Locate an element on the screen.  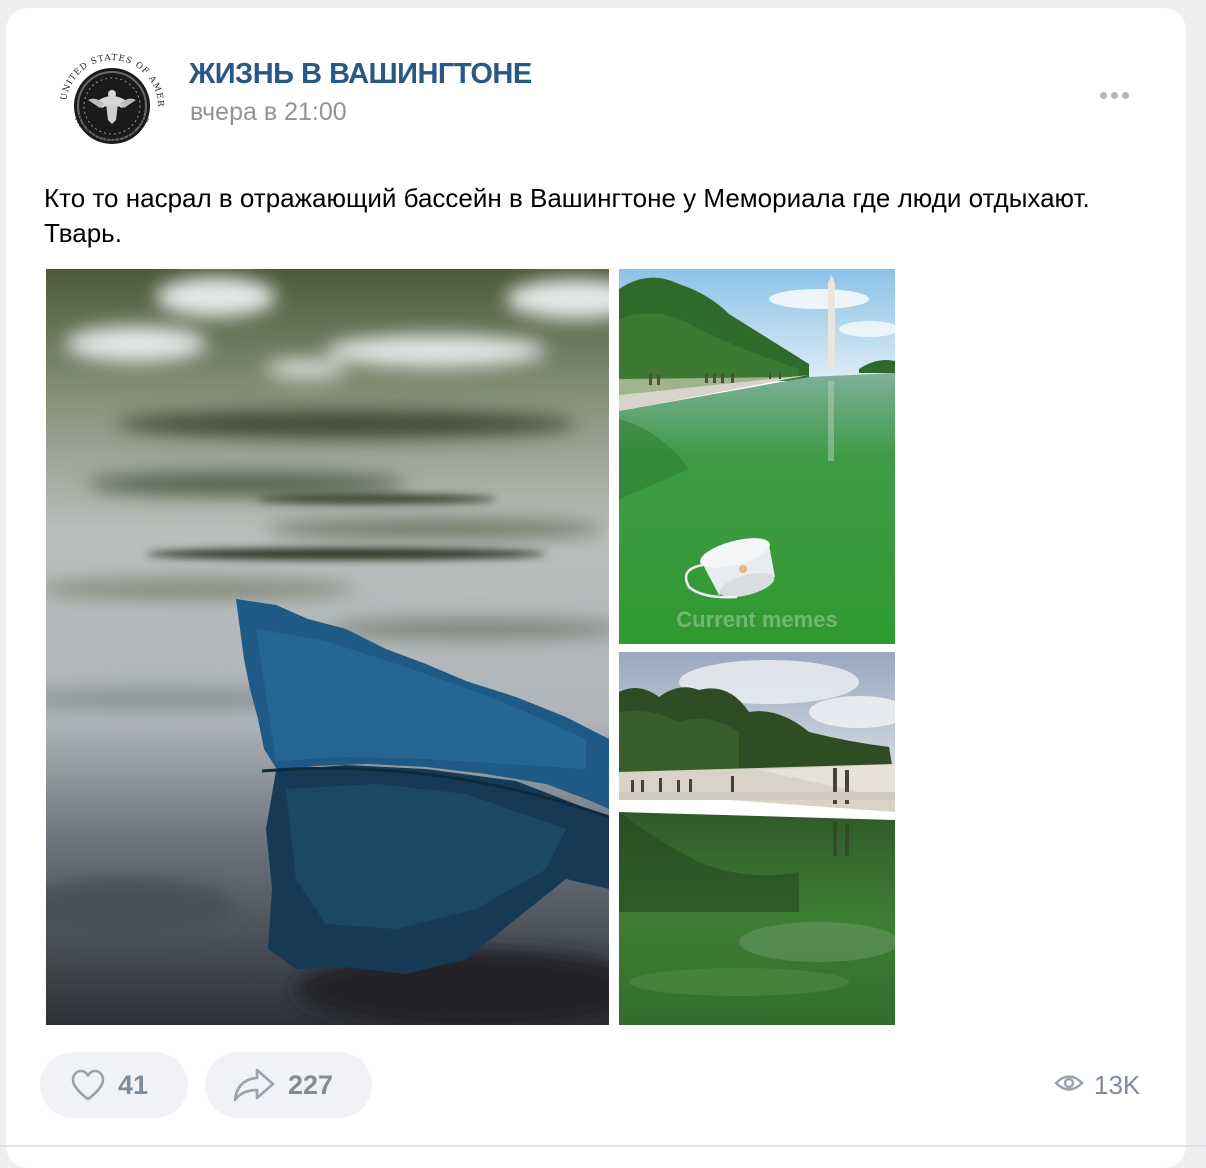
more-dots-icon is located at coordinates (1114, 95).